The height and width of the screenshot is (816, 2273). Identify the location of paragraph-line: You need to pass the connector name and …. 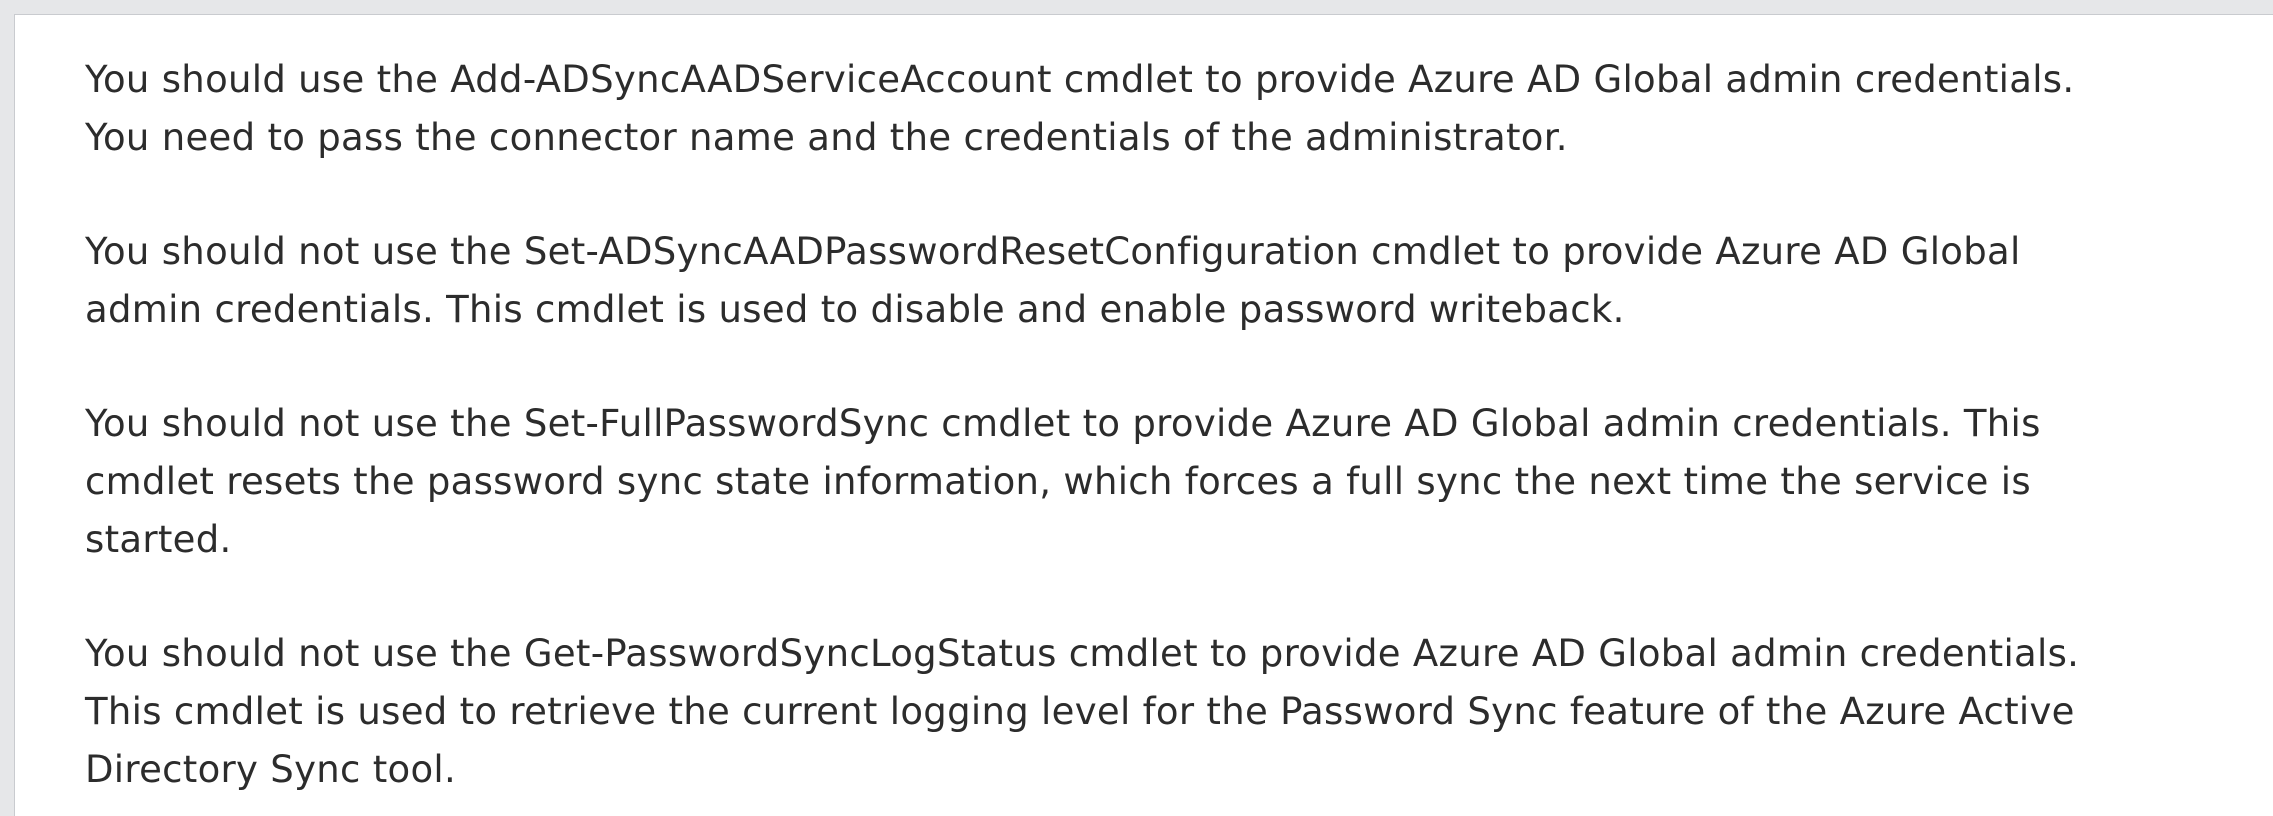
(826, 137).